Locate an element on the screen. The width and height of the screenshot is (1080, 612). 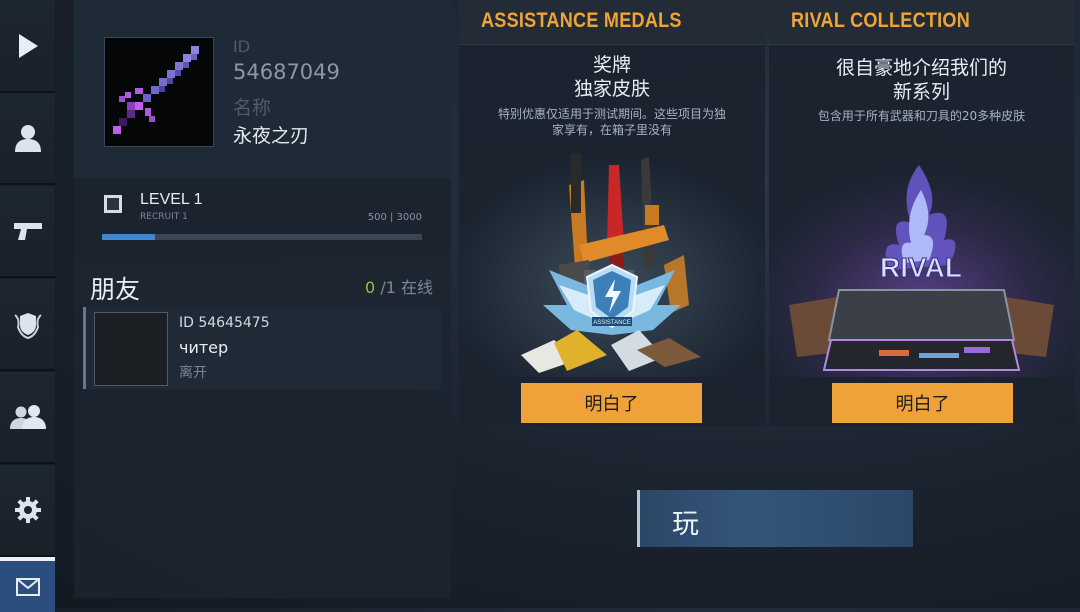
friends-header: 朋友 0 /1 在线 is located at coordinates (262, 284).